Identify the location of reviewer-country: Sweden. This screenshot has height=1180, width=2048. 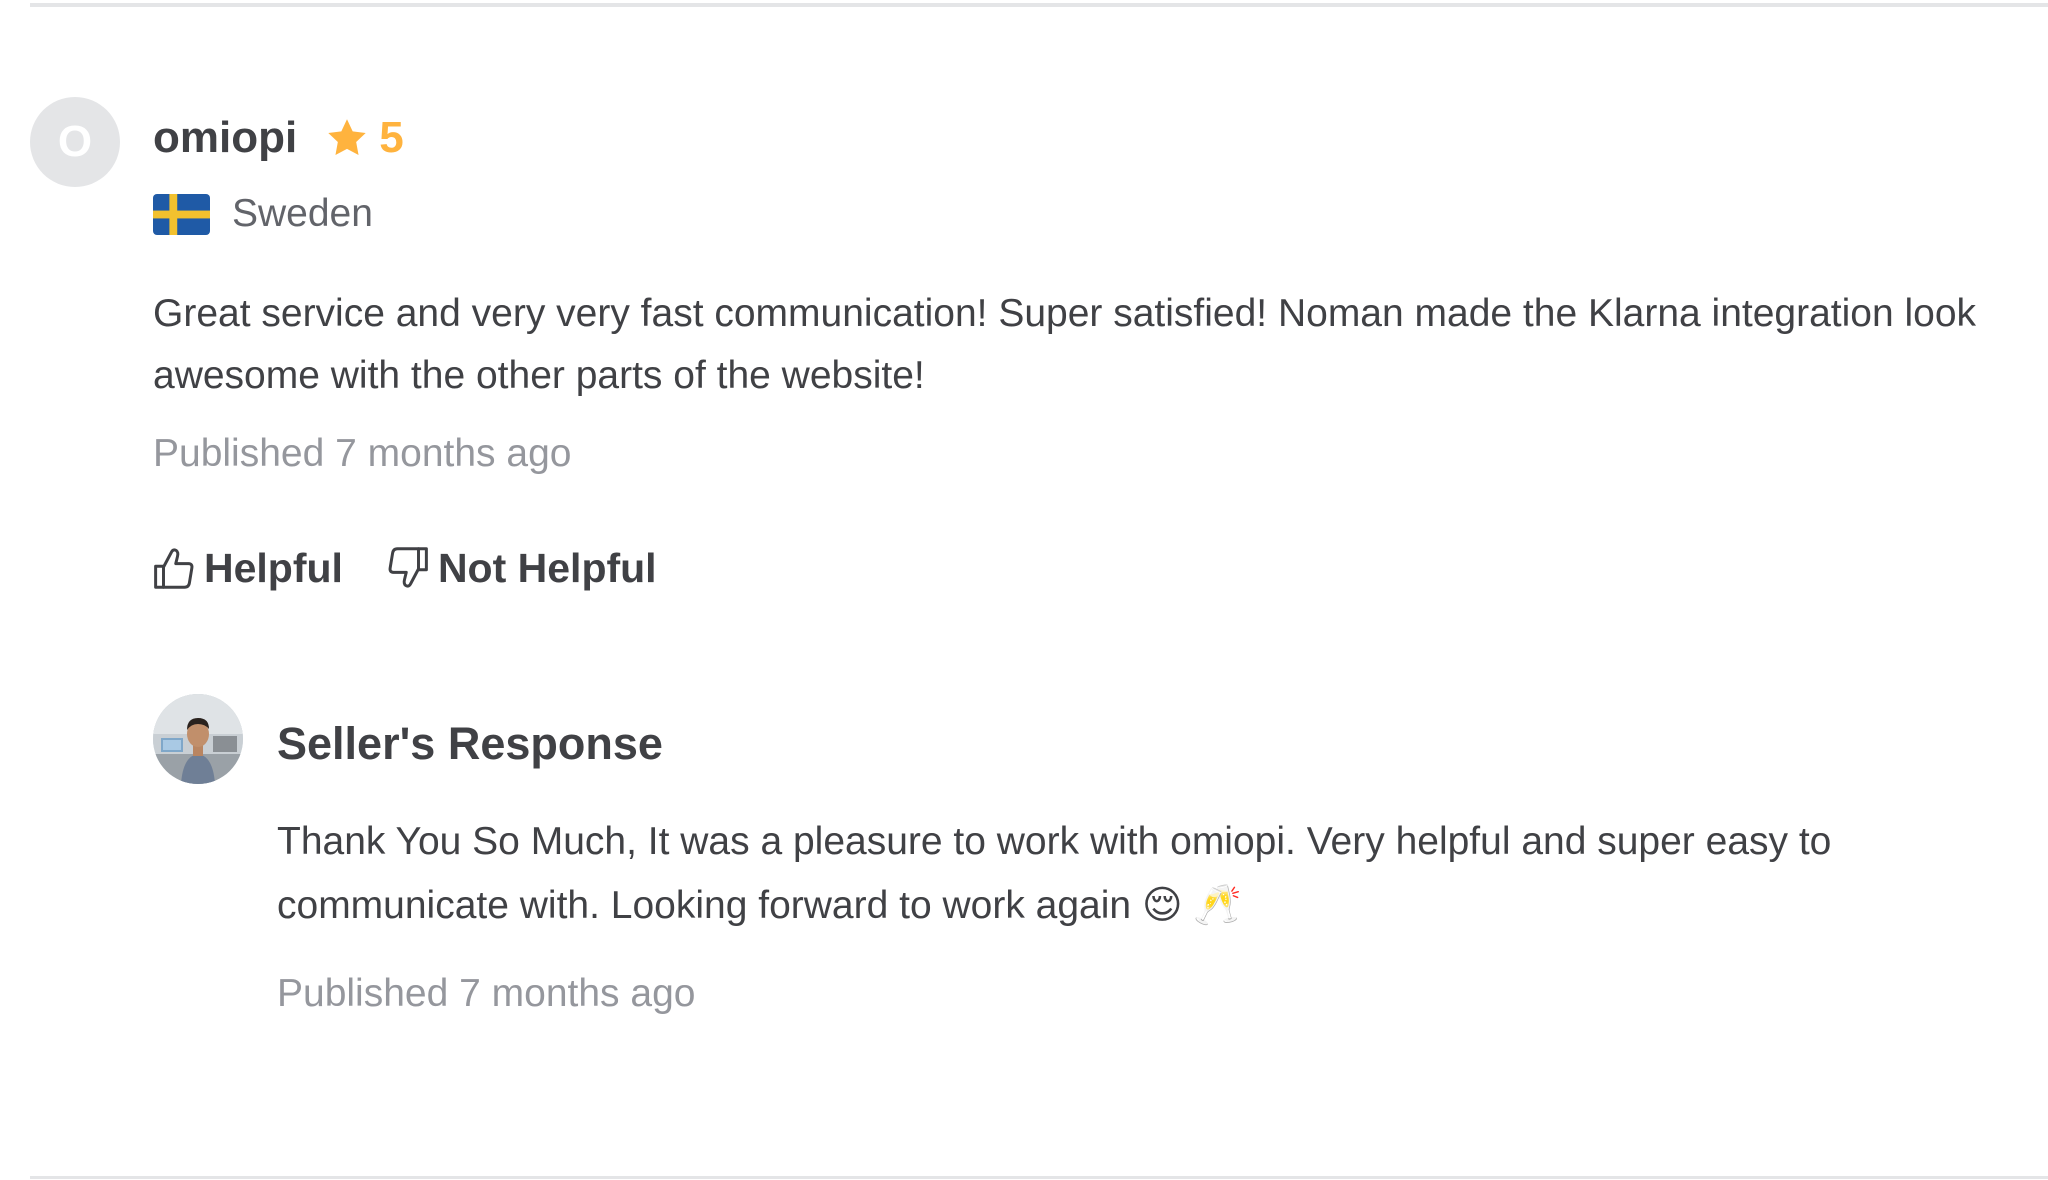
(263, 214).